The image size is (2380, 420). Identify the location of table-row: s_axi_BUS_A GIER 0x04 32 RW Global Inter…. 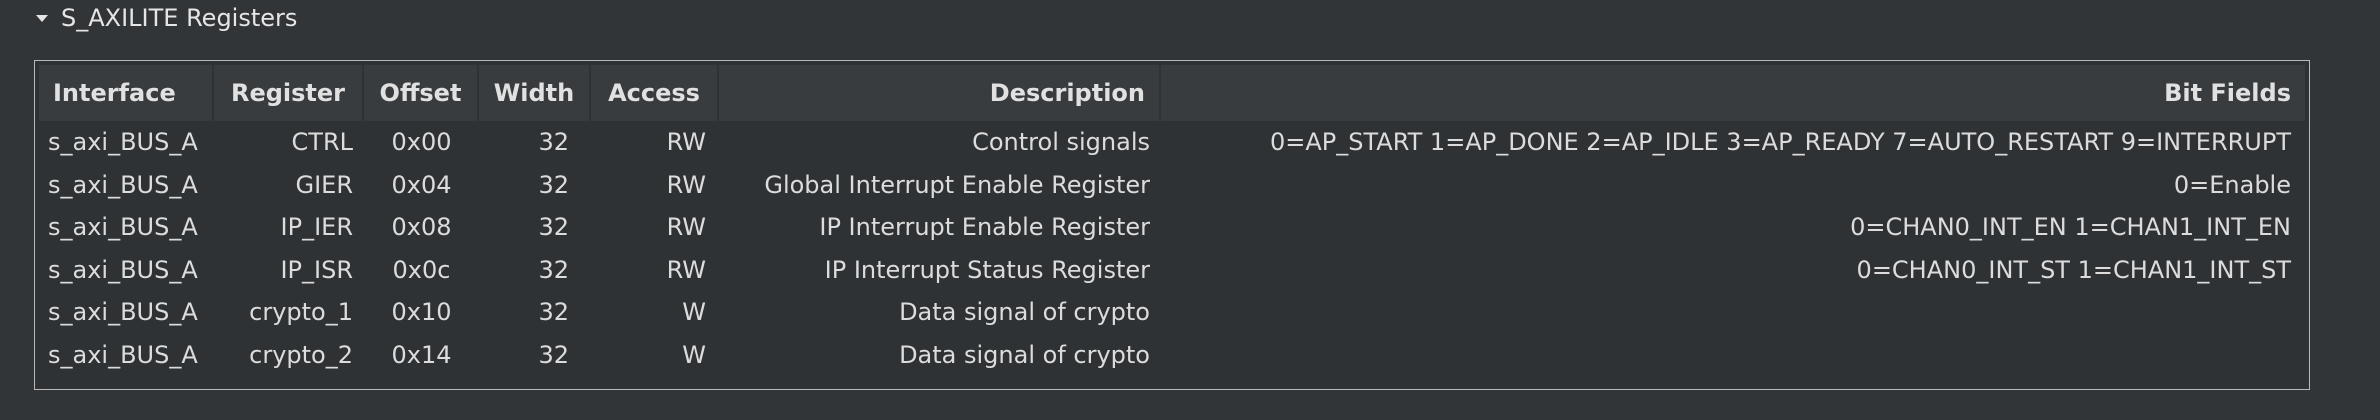
(1172, 185).